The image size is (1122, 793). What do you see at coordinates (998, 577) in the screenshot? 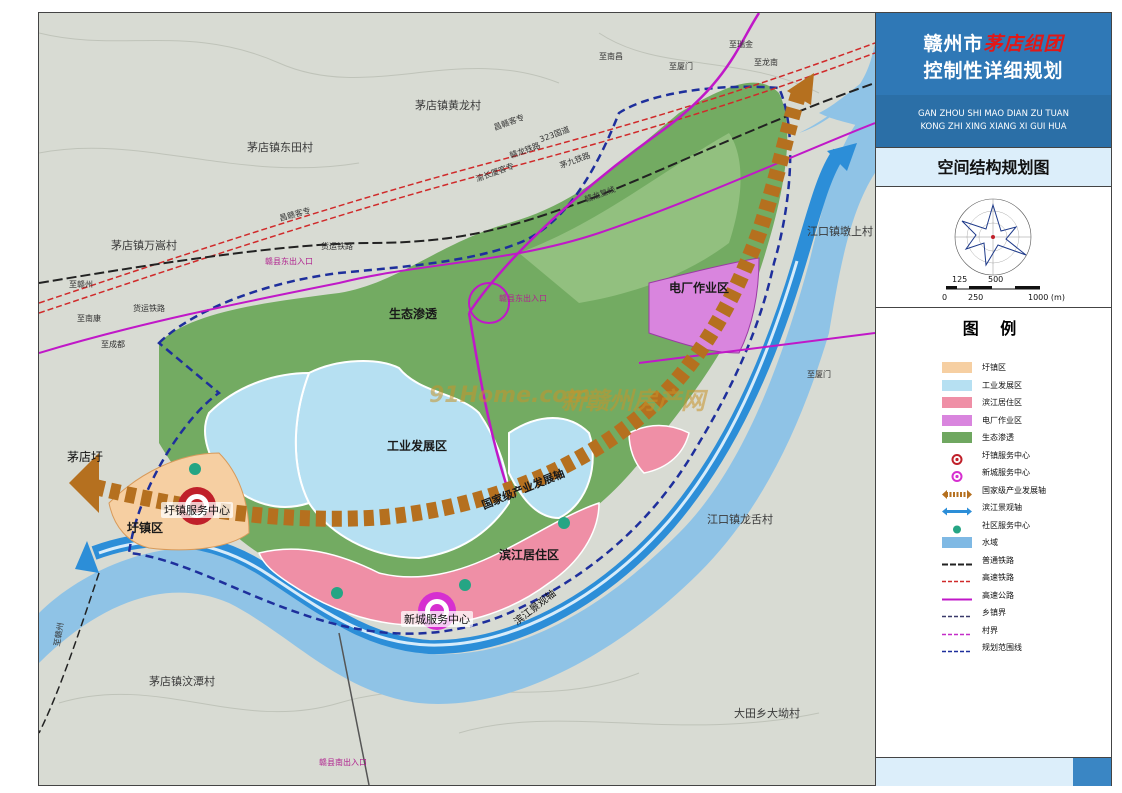
I see `legend-label: 高速铁路` at bounding box center [998, 577].